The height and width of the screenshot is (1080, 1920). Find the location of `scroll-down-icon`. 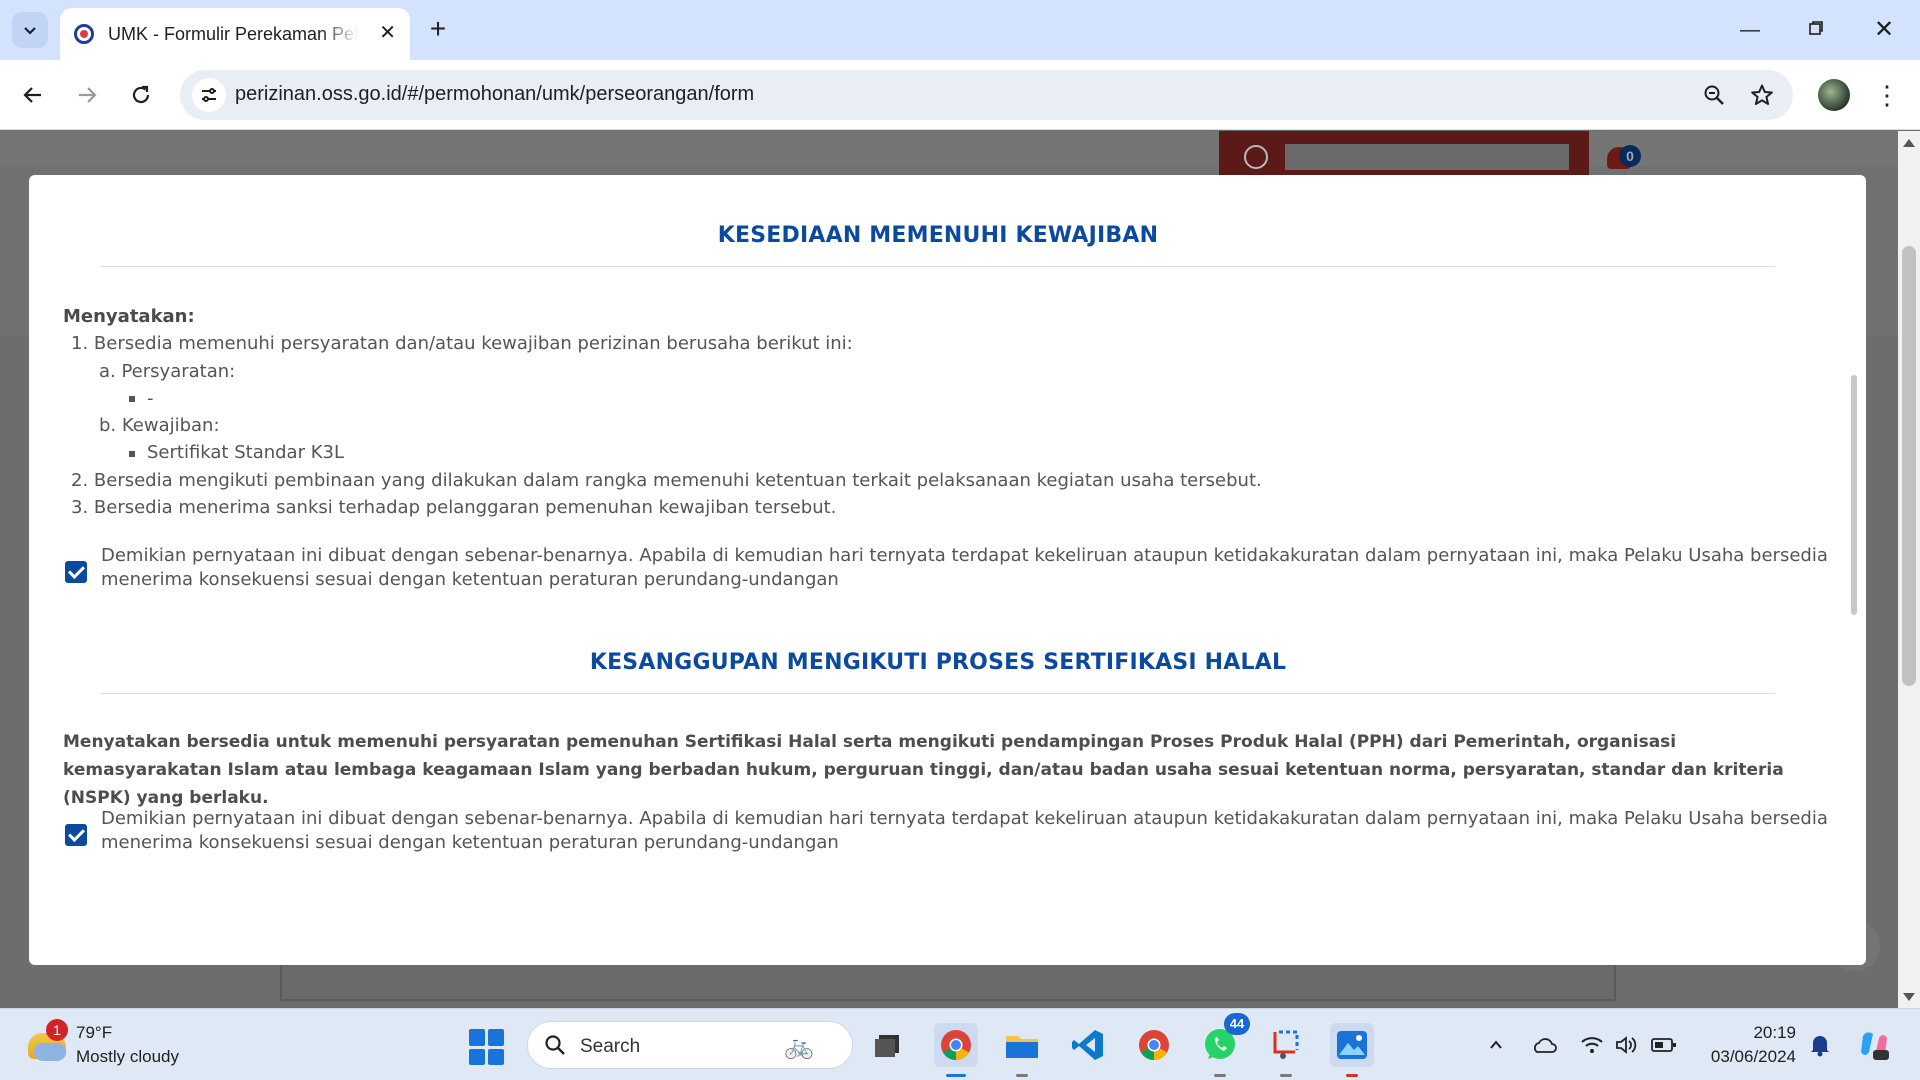

scroll-down-icon is located at coordinates (1909, 997).